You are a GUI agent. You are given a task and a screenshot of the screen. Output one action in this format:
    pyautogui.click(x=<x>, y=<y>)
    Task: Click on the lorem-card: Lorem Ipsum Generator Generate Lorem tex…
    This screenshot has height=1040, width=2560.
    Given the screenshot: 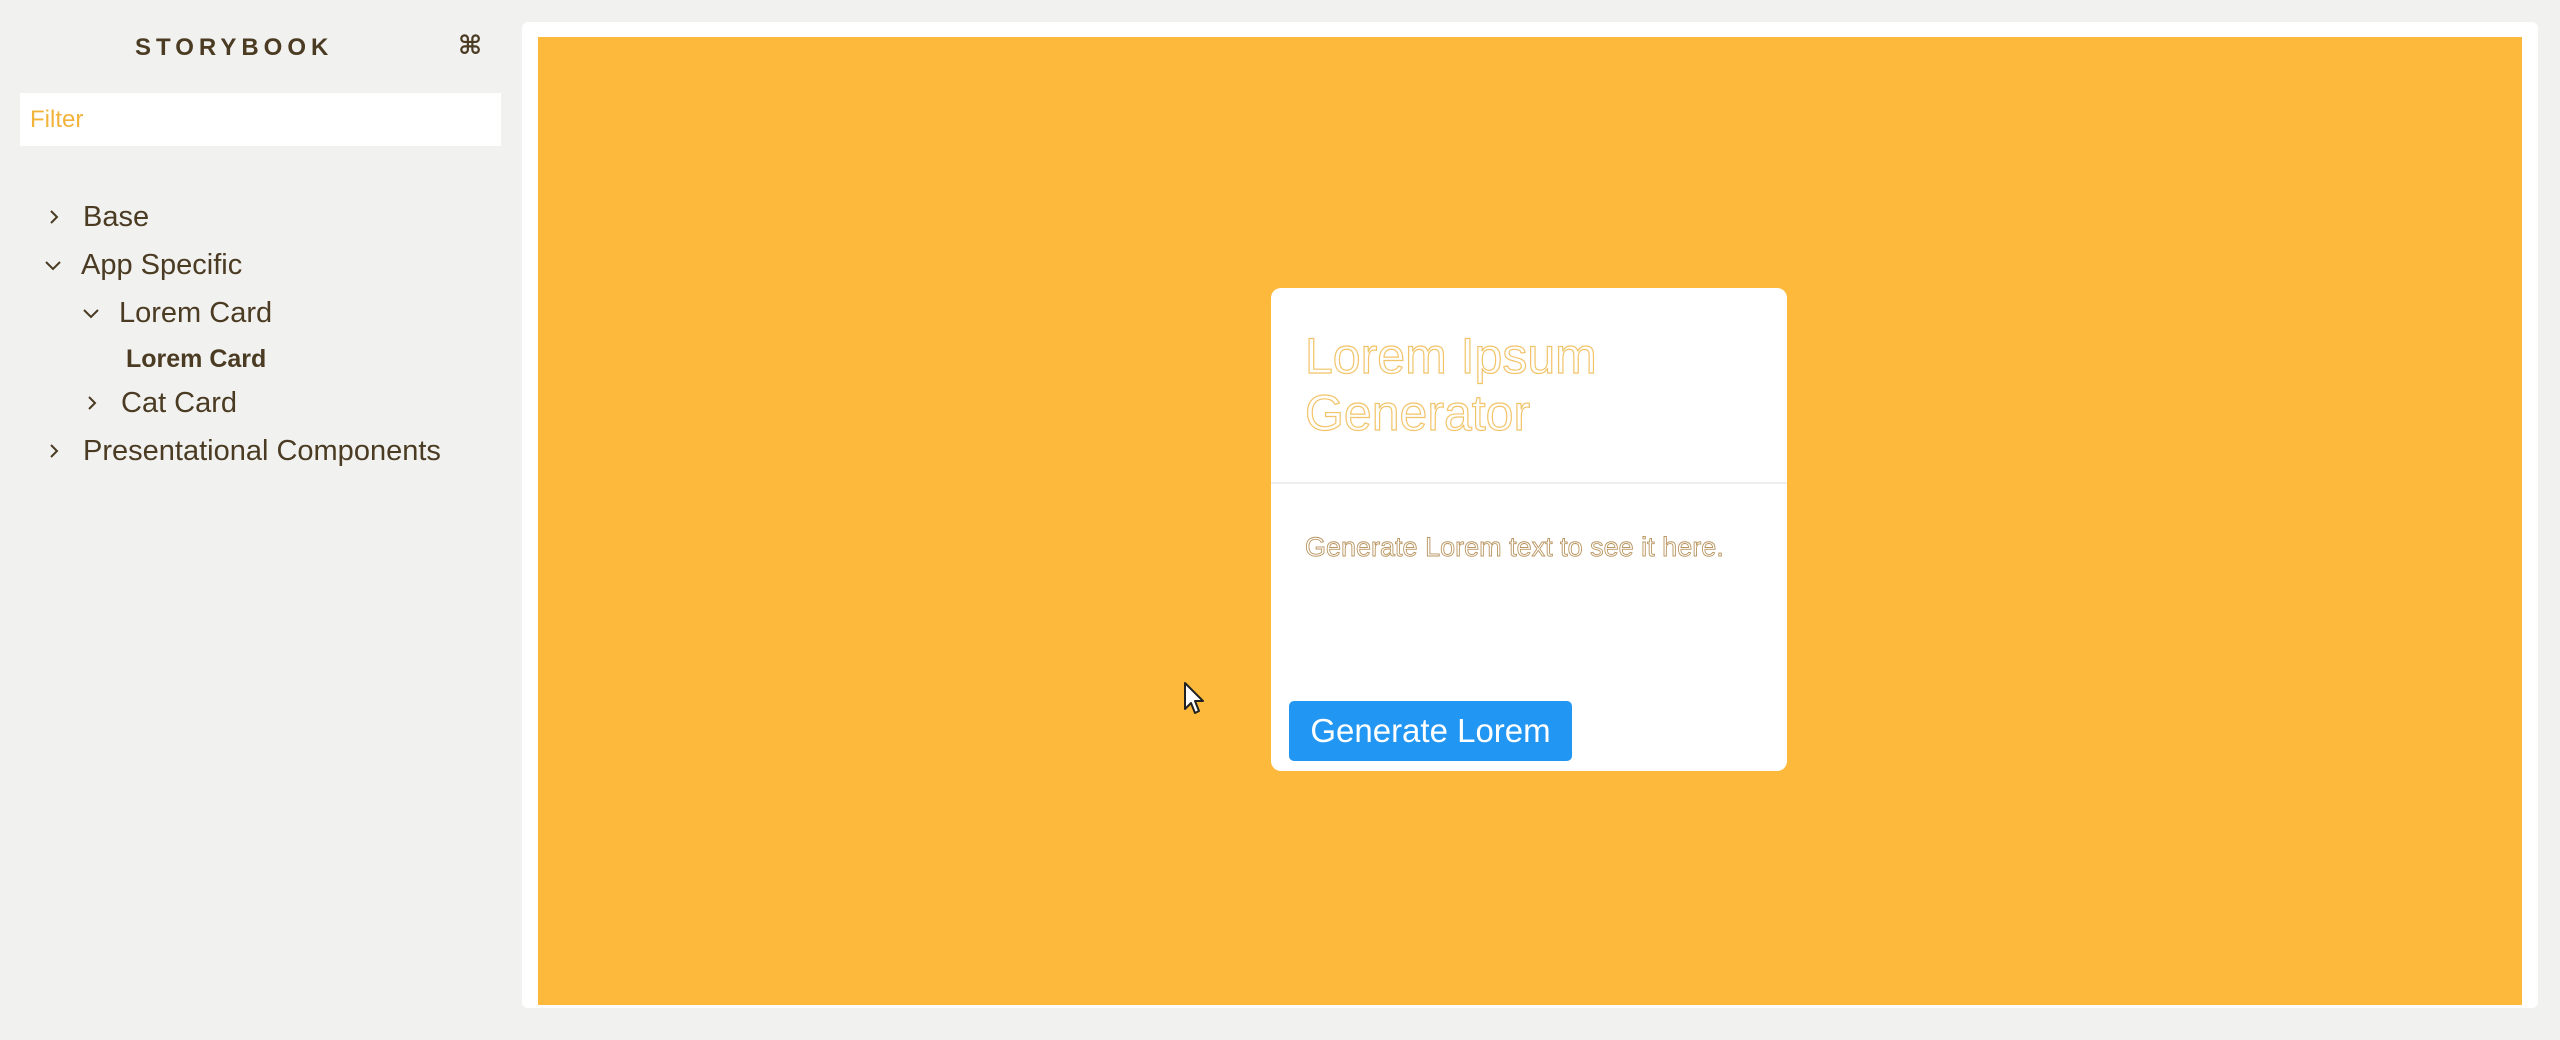 What is the action you would take?
    pyautogui.click(x=1529, y=529)
    